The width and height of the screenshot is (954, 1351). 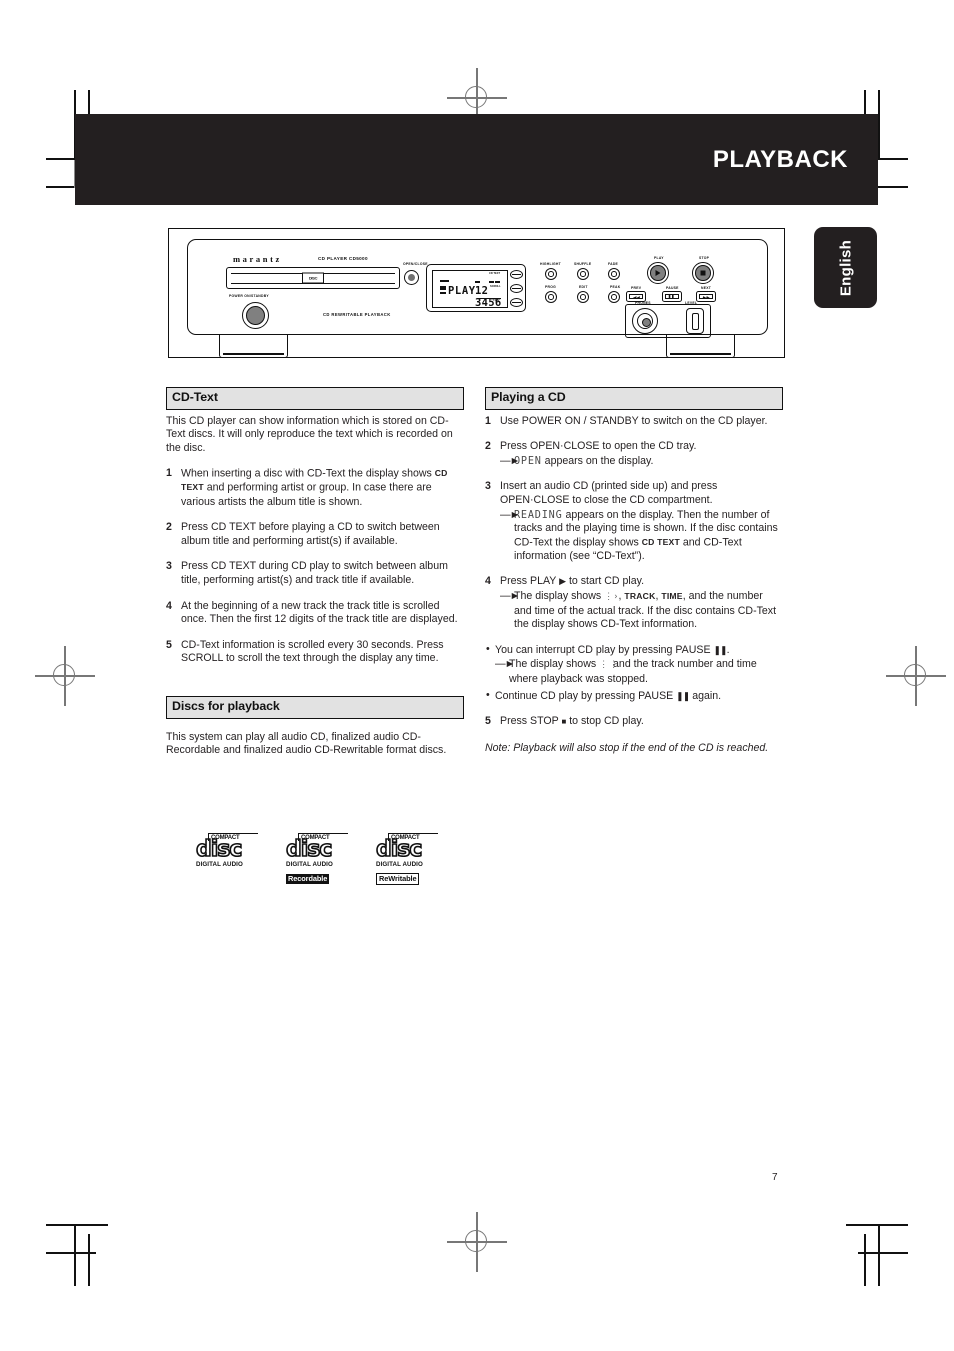 I want to click on fade-button, so click(x=614, y=274).